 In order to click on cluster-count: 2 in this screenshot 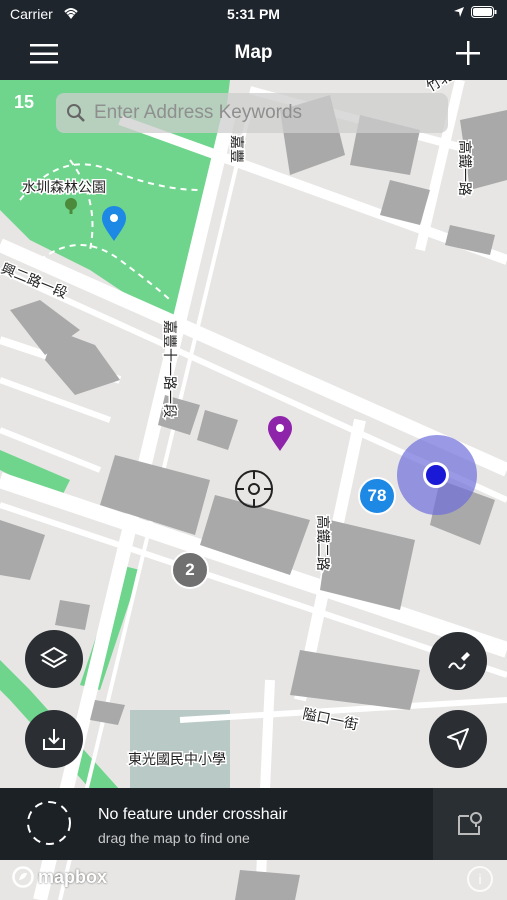, I will do `click(190, 569)`.